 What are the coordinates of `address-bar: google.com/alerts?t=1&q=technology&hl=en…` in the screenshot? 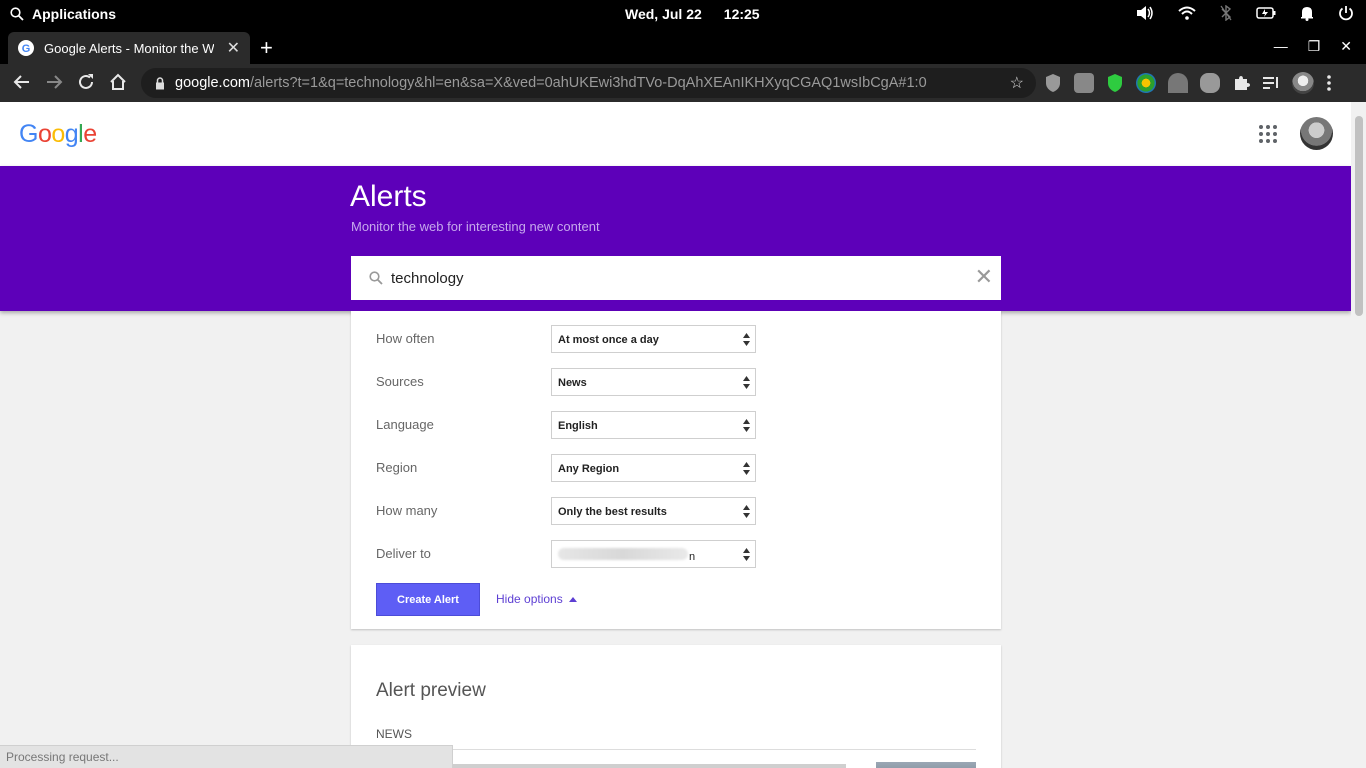 It's located at (588, 83).